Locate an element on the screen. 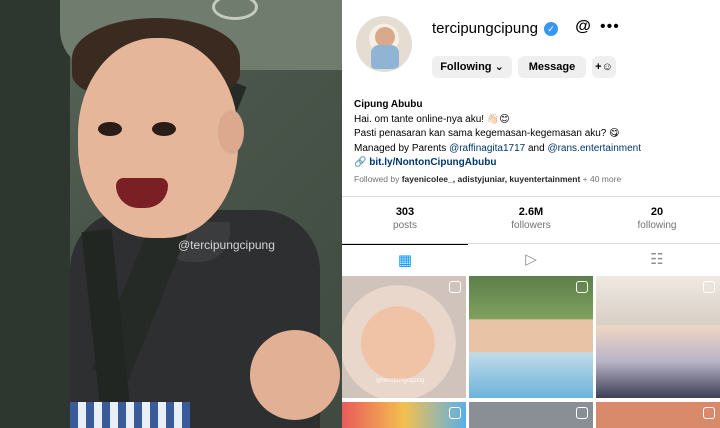  followed-by-prefix: Followed by is located at coordinates (378, 179).